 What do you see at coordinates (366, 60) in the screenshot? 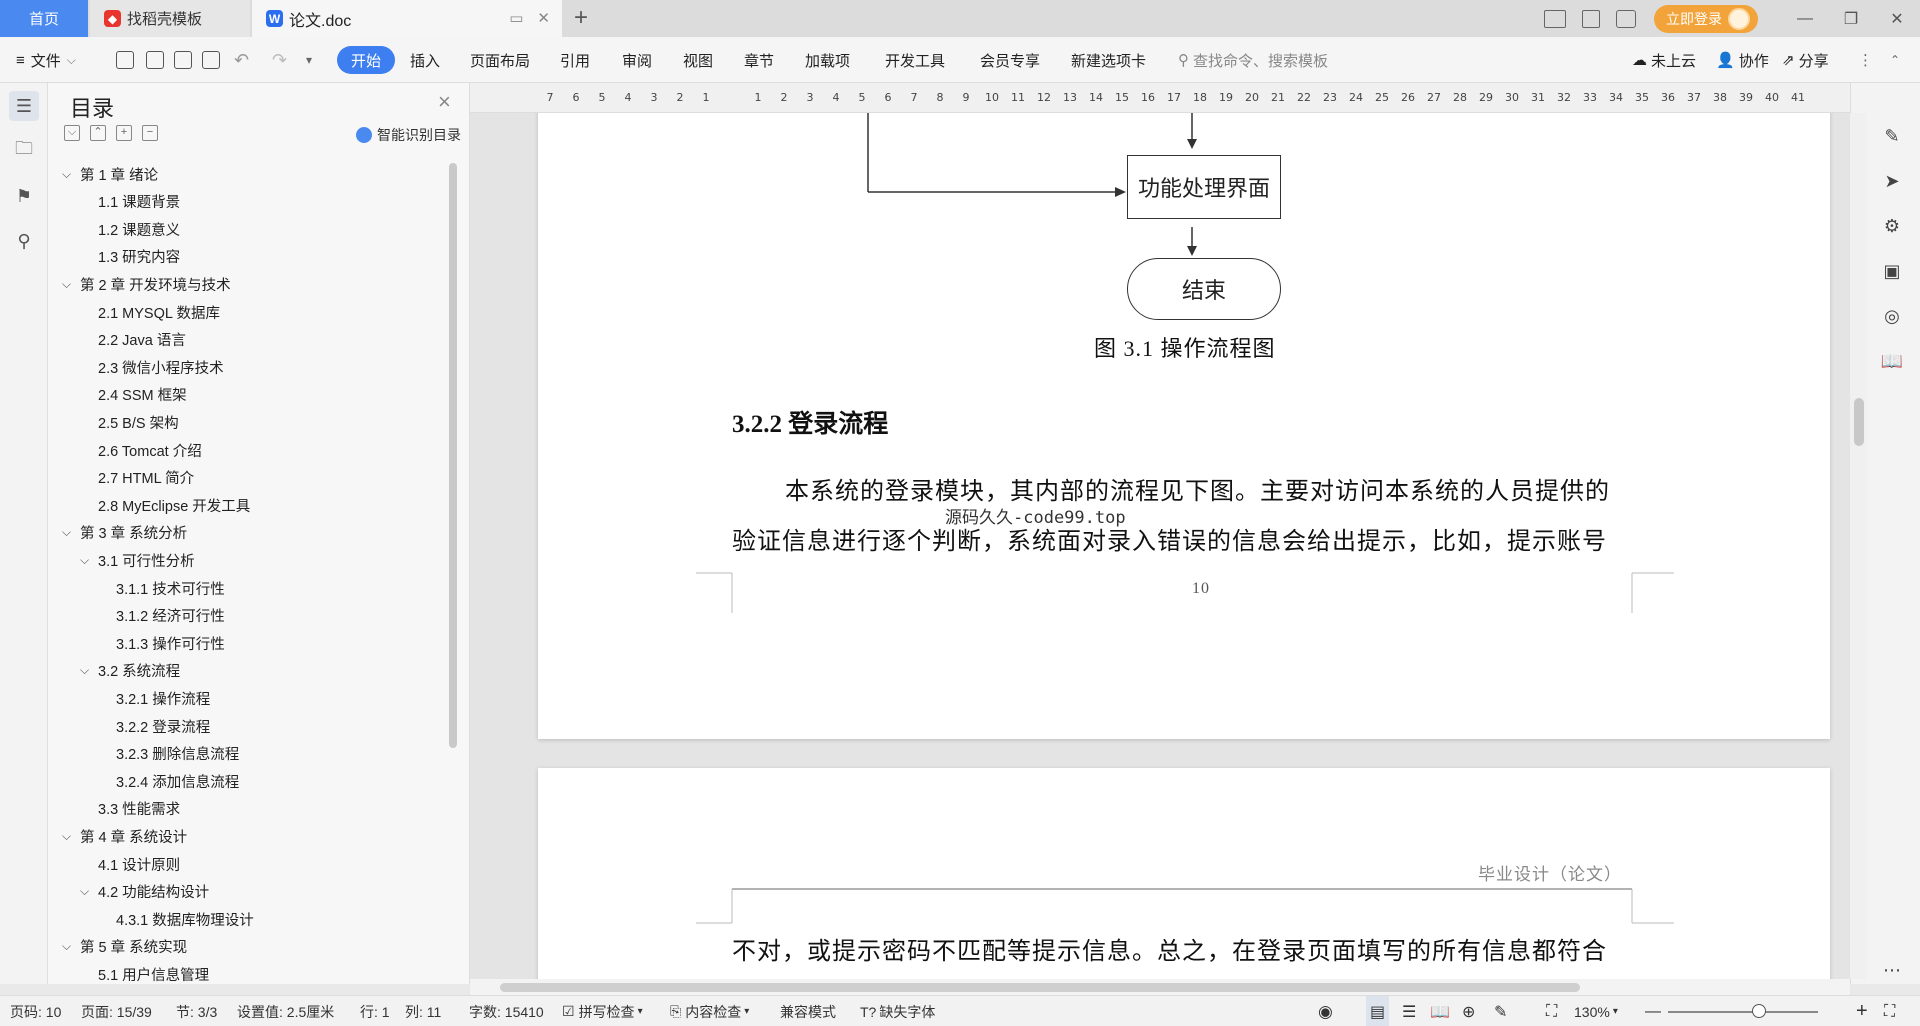
I see `tab-start: 开始` at bounding box center [366, 60].